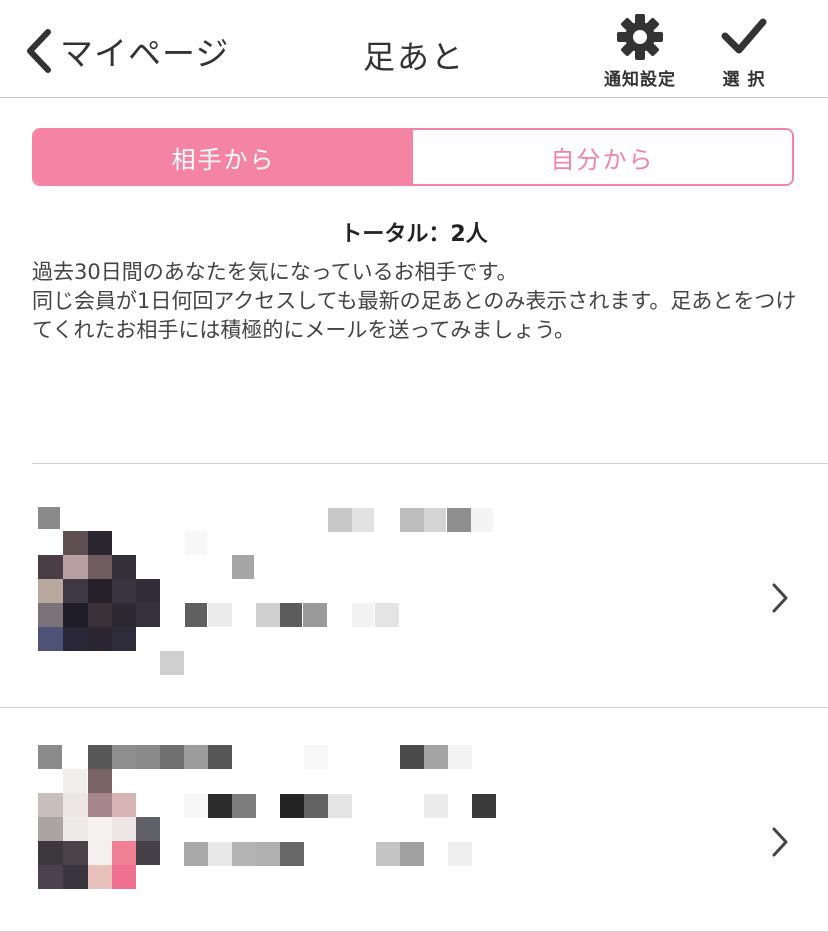  I want to click on back-button-label: マイページ, so click(145, 53).